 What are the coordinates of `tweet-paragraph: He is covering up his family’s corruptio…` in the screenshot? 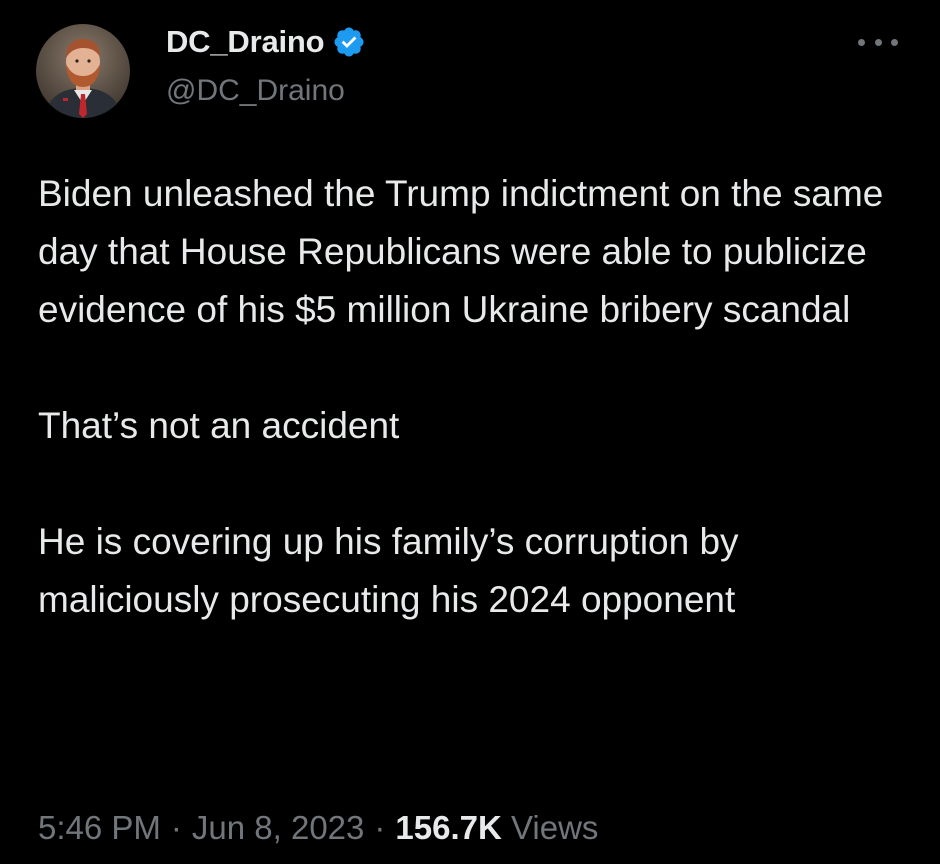 It's located at (388, 570).